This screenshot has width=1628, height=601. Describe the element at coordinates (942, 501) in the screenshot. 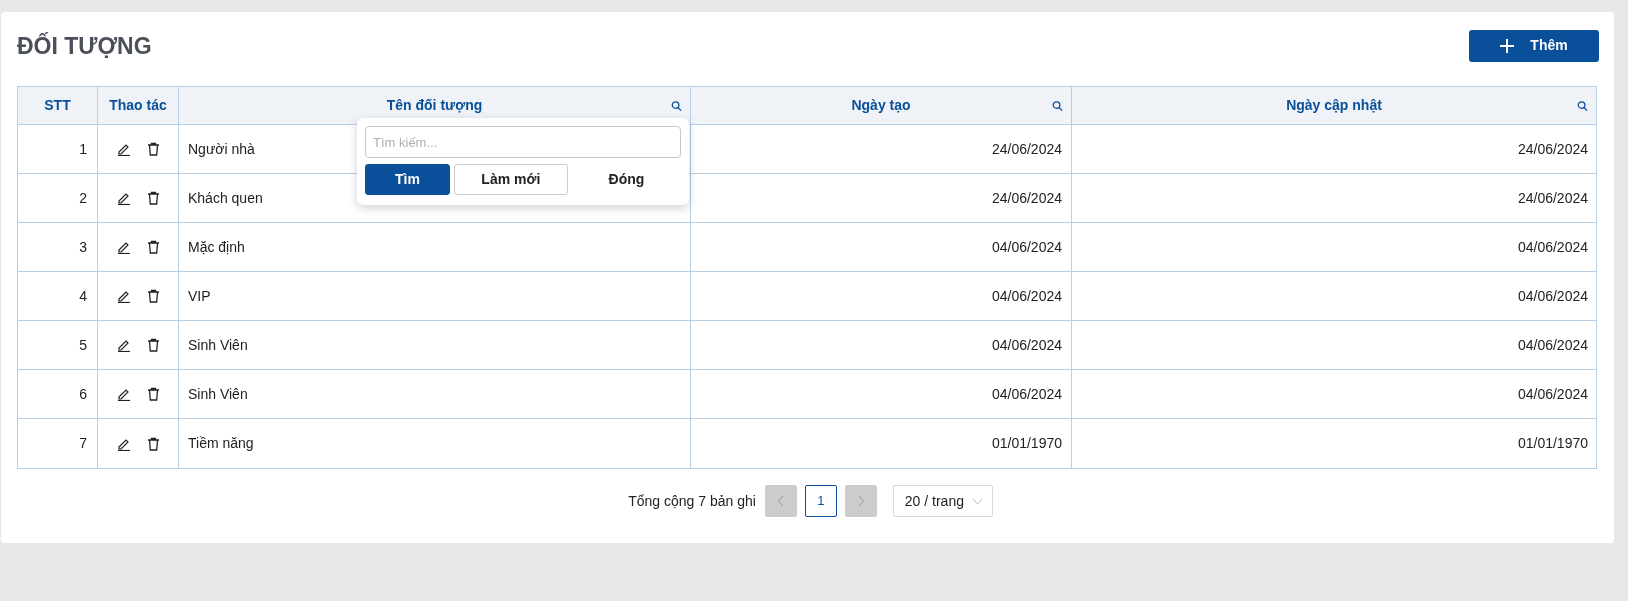

I see `page-size-select: 20 / trang` at that location.